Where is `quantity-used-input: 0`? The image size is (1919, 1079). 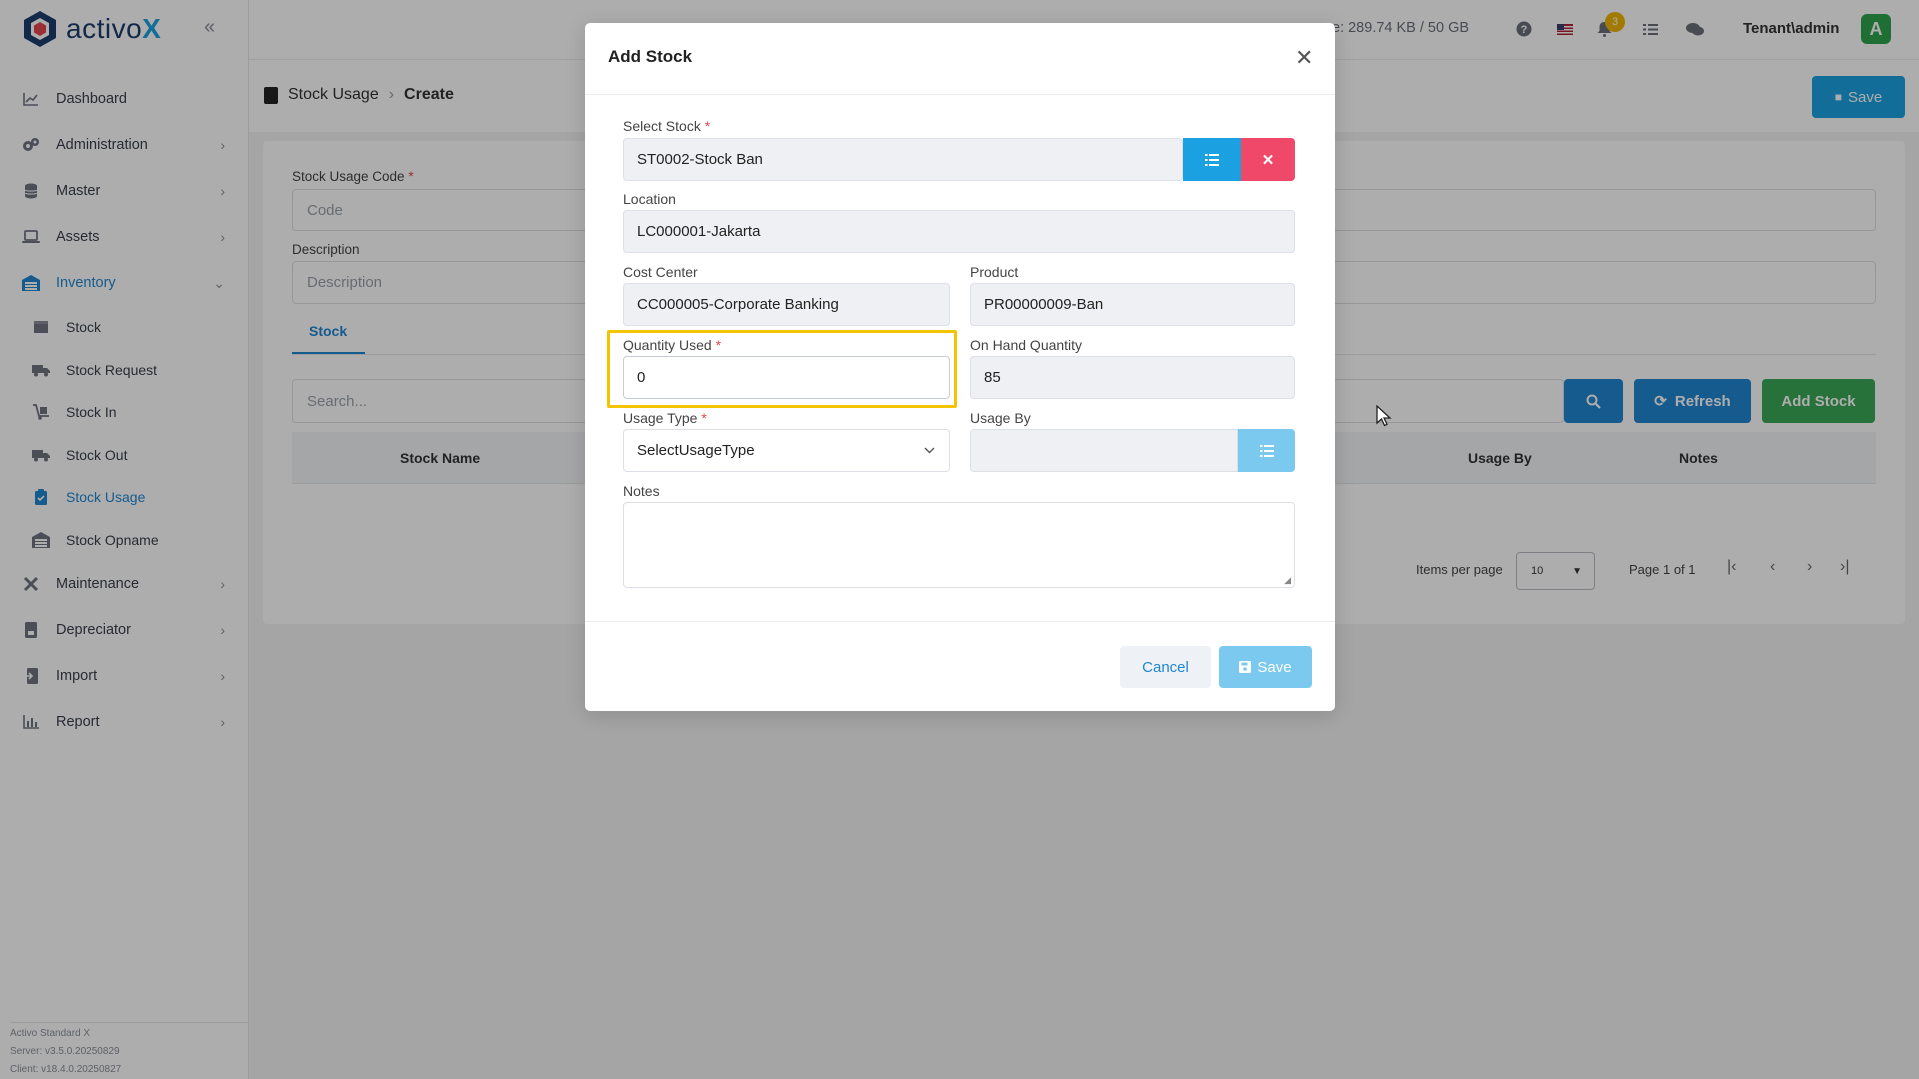
quantity-used-input: 0 is located at coordinates (786, 377).